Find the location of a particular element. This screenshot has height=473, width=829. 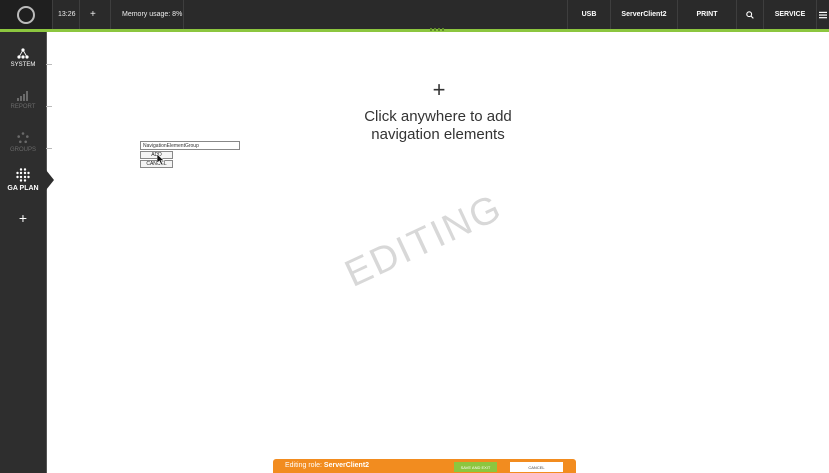

logo-button is located at coordinates (26, 14).